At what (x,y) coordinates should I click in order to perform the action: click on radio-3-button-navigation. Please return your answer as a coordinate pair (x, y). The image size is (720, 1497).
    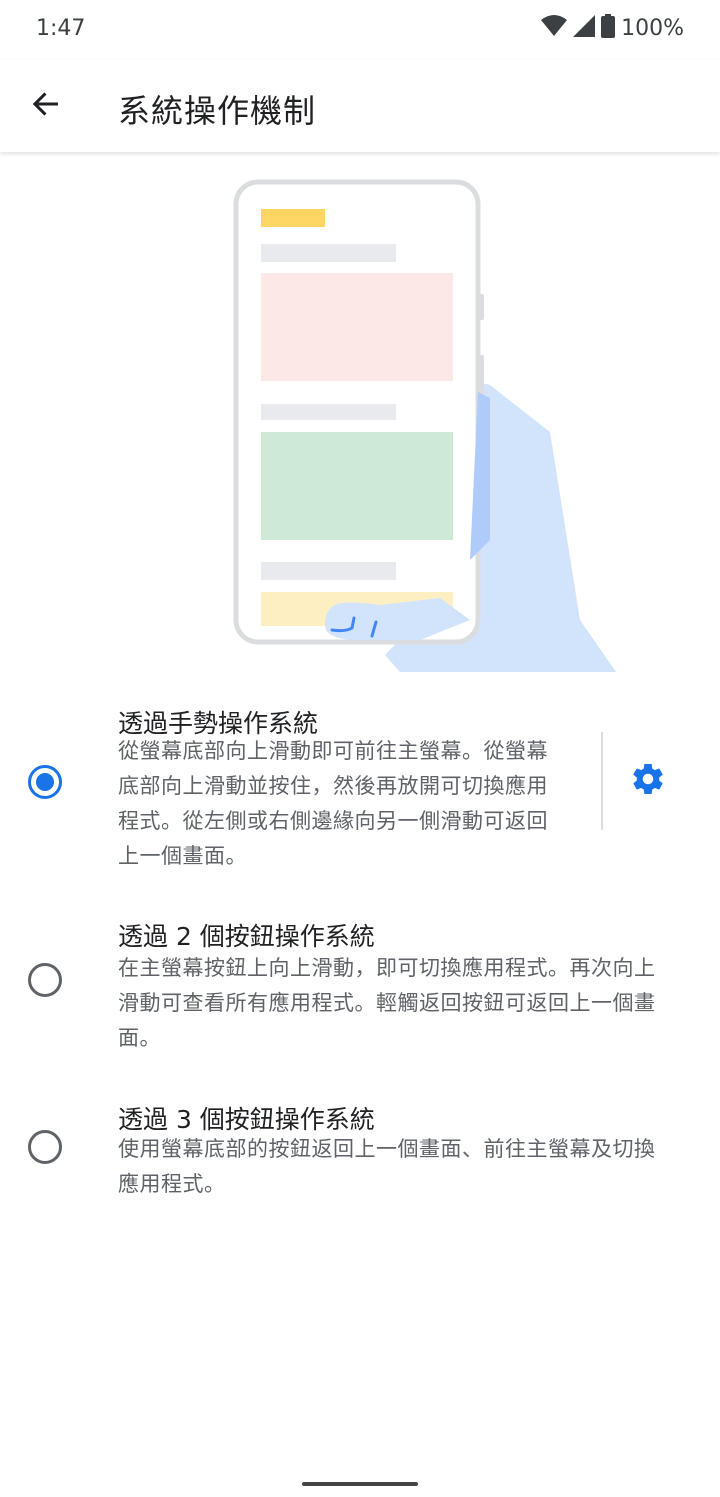
    Looking at the image, I should click on (45, 1147).